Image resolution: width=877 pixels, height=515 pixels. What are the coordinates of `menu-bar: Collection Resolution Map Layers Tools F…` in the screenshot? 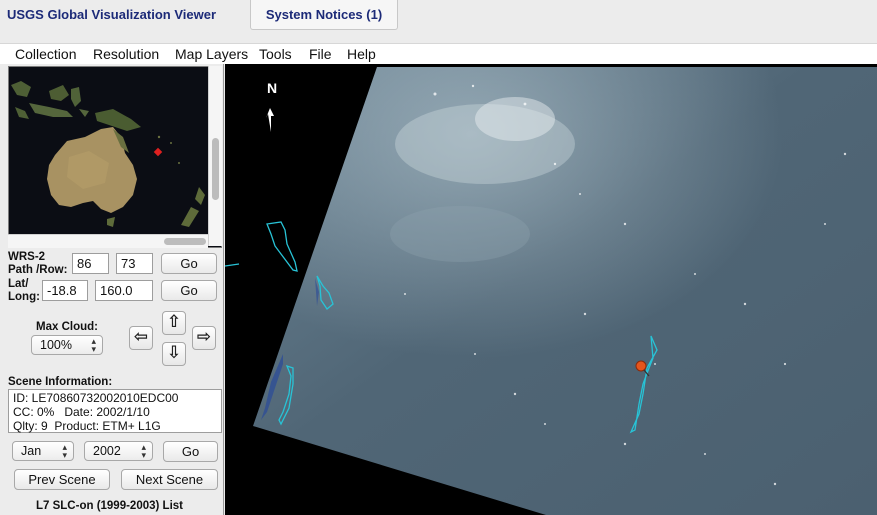 It's located at (438, 53).